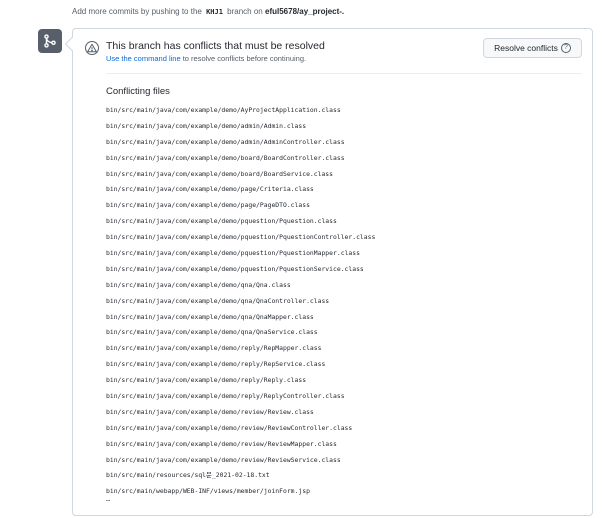 The width and height of the screenshot is (602, 518). Describe the element at coordinates (214, 12) in the screenshot. I see `branch-name: KHJ1` at that location.